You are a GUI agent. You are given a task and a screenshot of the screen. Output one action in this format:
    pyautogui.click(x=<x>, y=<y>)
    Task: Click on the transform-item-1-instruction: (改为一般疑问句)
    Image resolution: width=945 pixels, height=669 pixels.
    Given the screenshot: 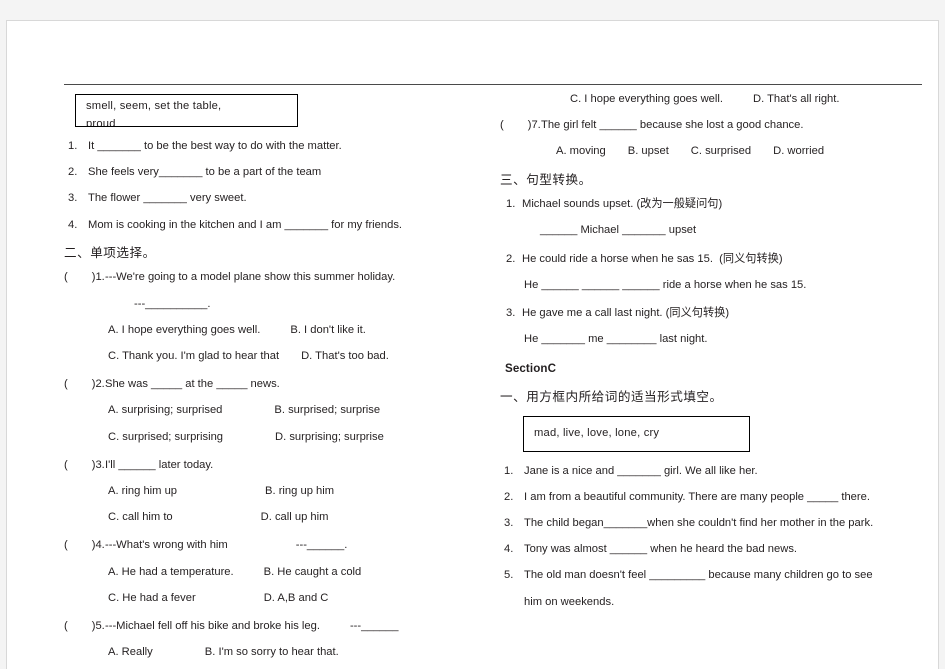 What is the action you would take?
    pyautogui.click(x=679, y=204)
    